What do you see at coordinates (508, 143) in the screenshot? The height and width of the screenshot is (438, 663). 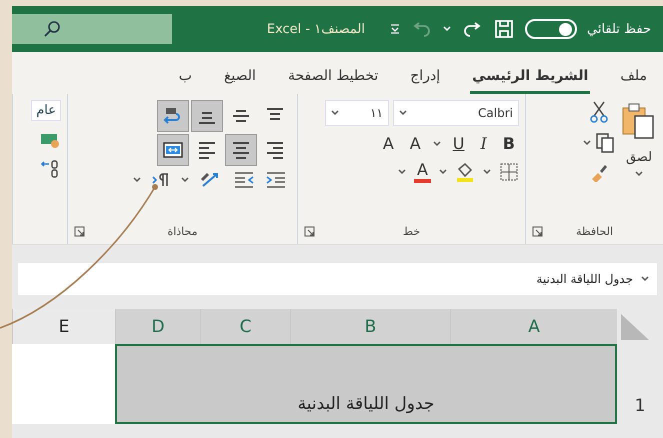 I see `bold-button: B` at bounding box center [508, 143].